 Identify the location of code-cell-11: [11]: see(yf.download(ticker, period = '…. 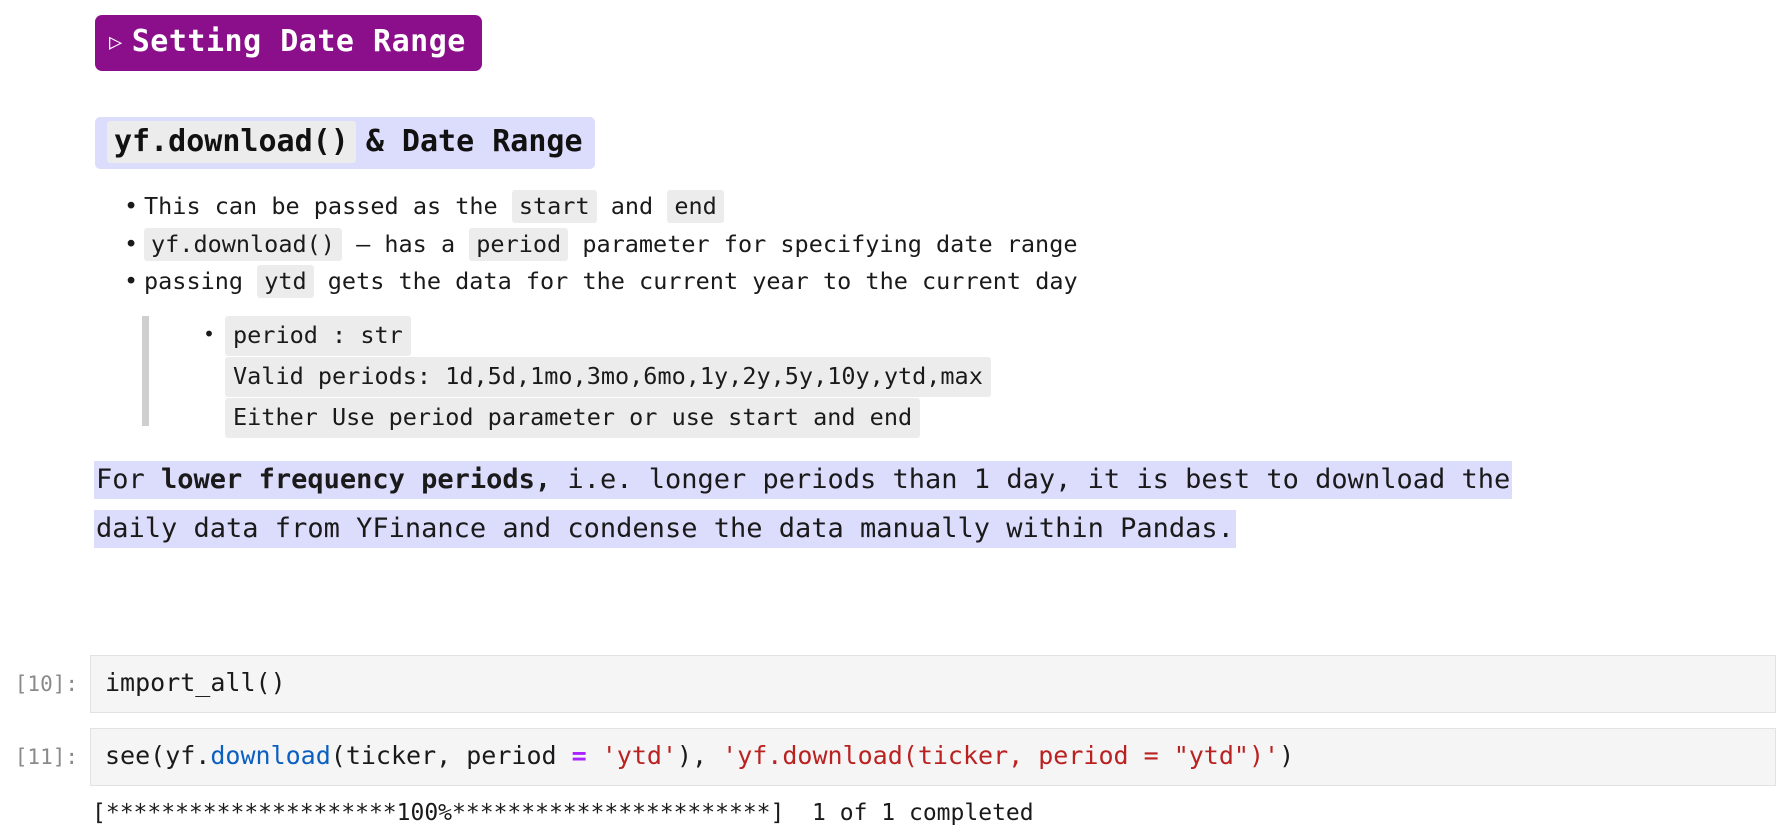
(888, 757).